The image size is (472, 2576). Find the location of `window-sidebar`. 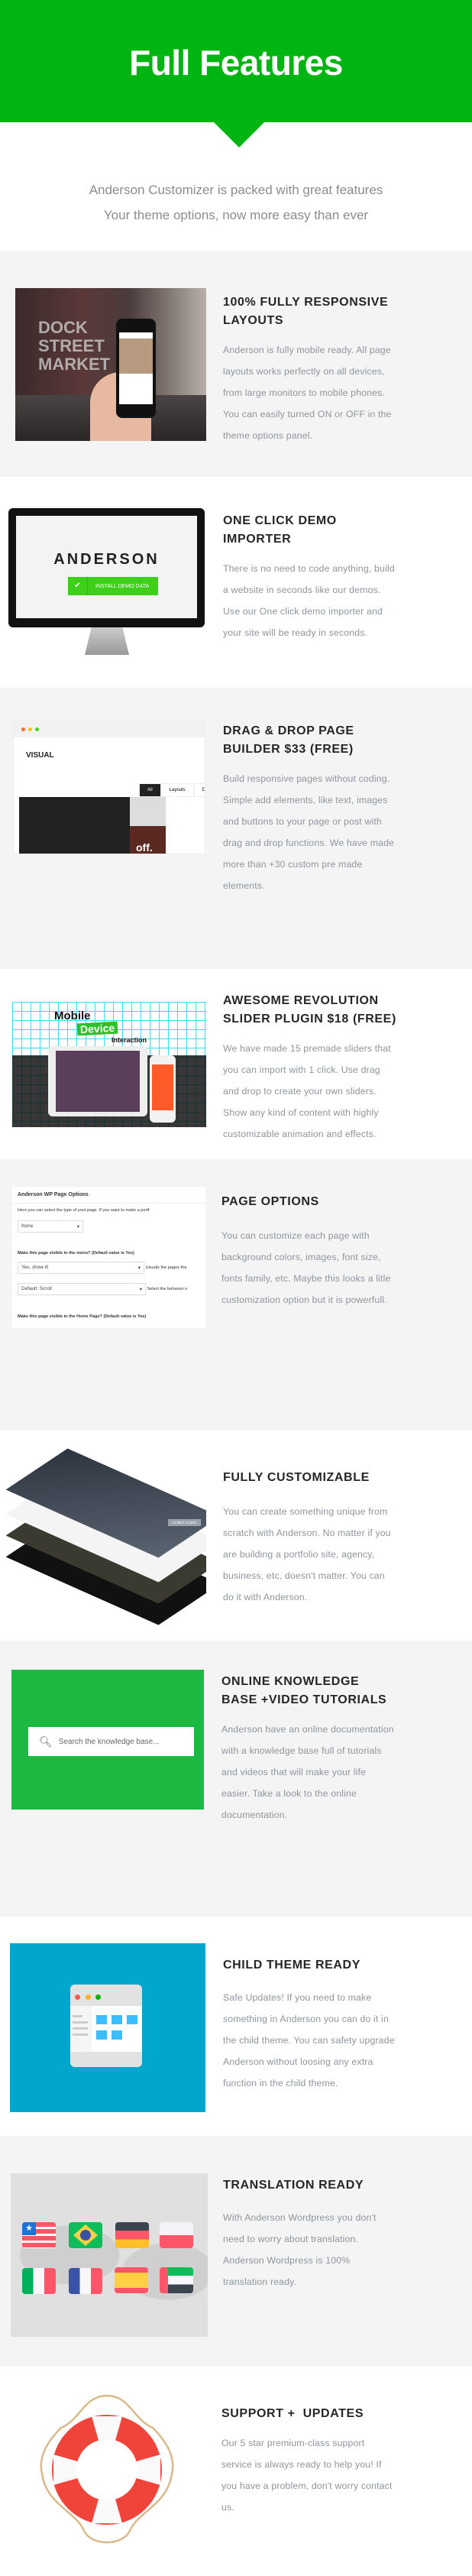

window-sidebar is located at coordinates (81, 2029).